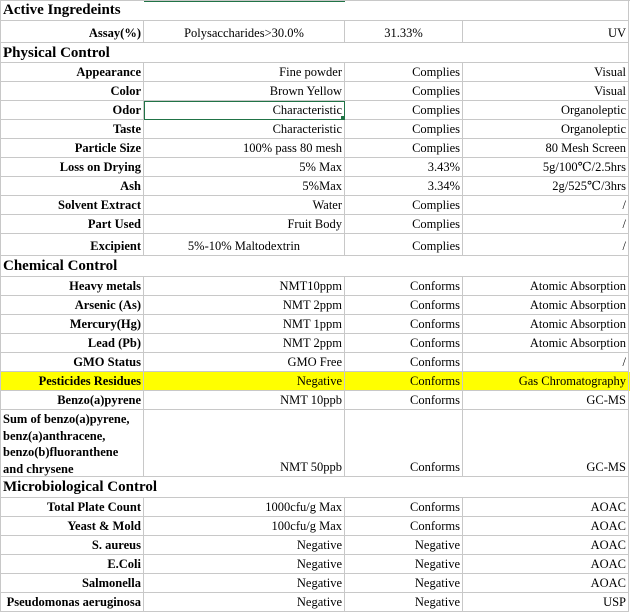 This screenshot has width=630, height=612. Describe the element at coordinates (546, 381) in the screenshot. I see `method-cell: Gas Chromatography` at that location.